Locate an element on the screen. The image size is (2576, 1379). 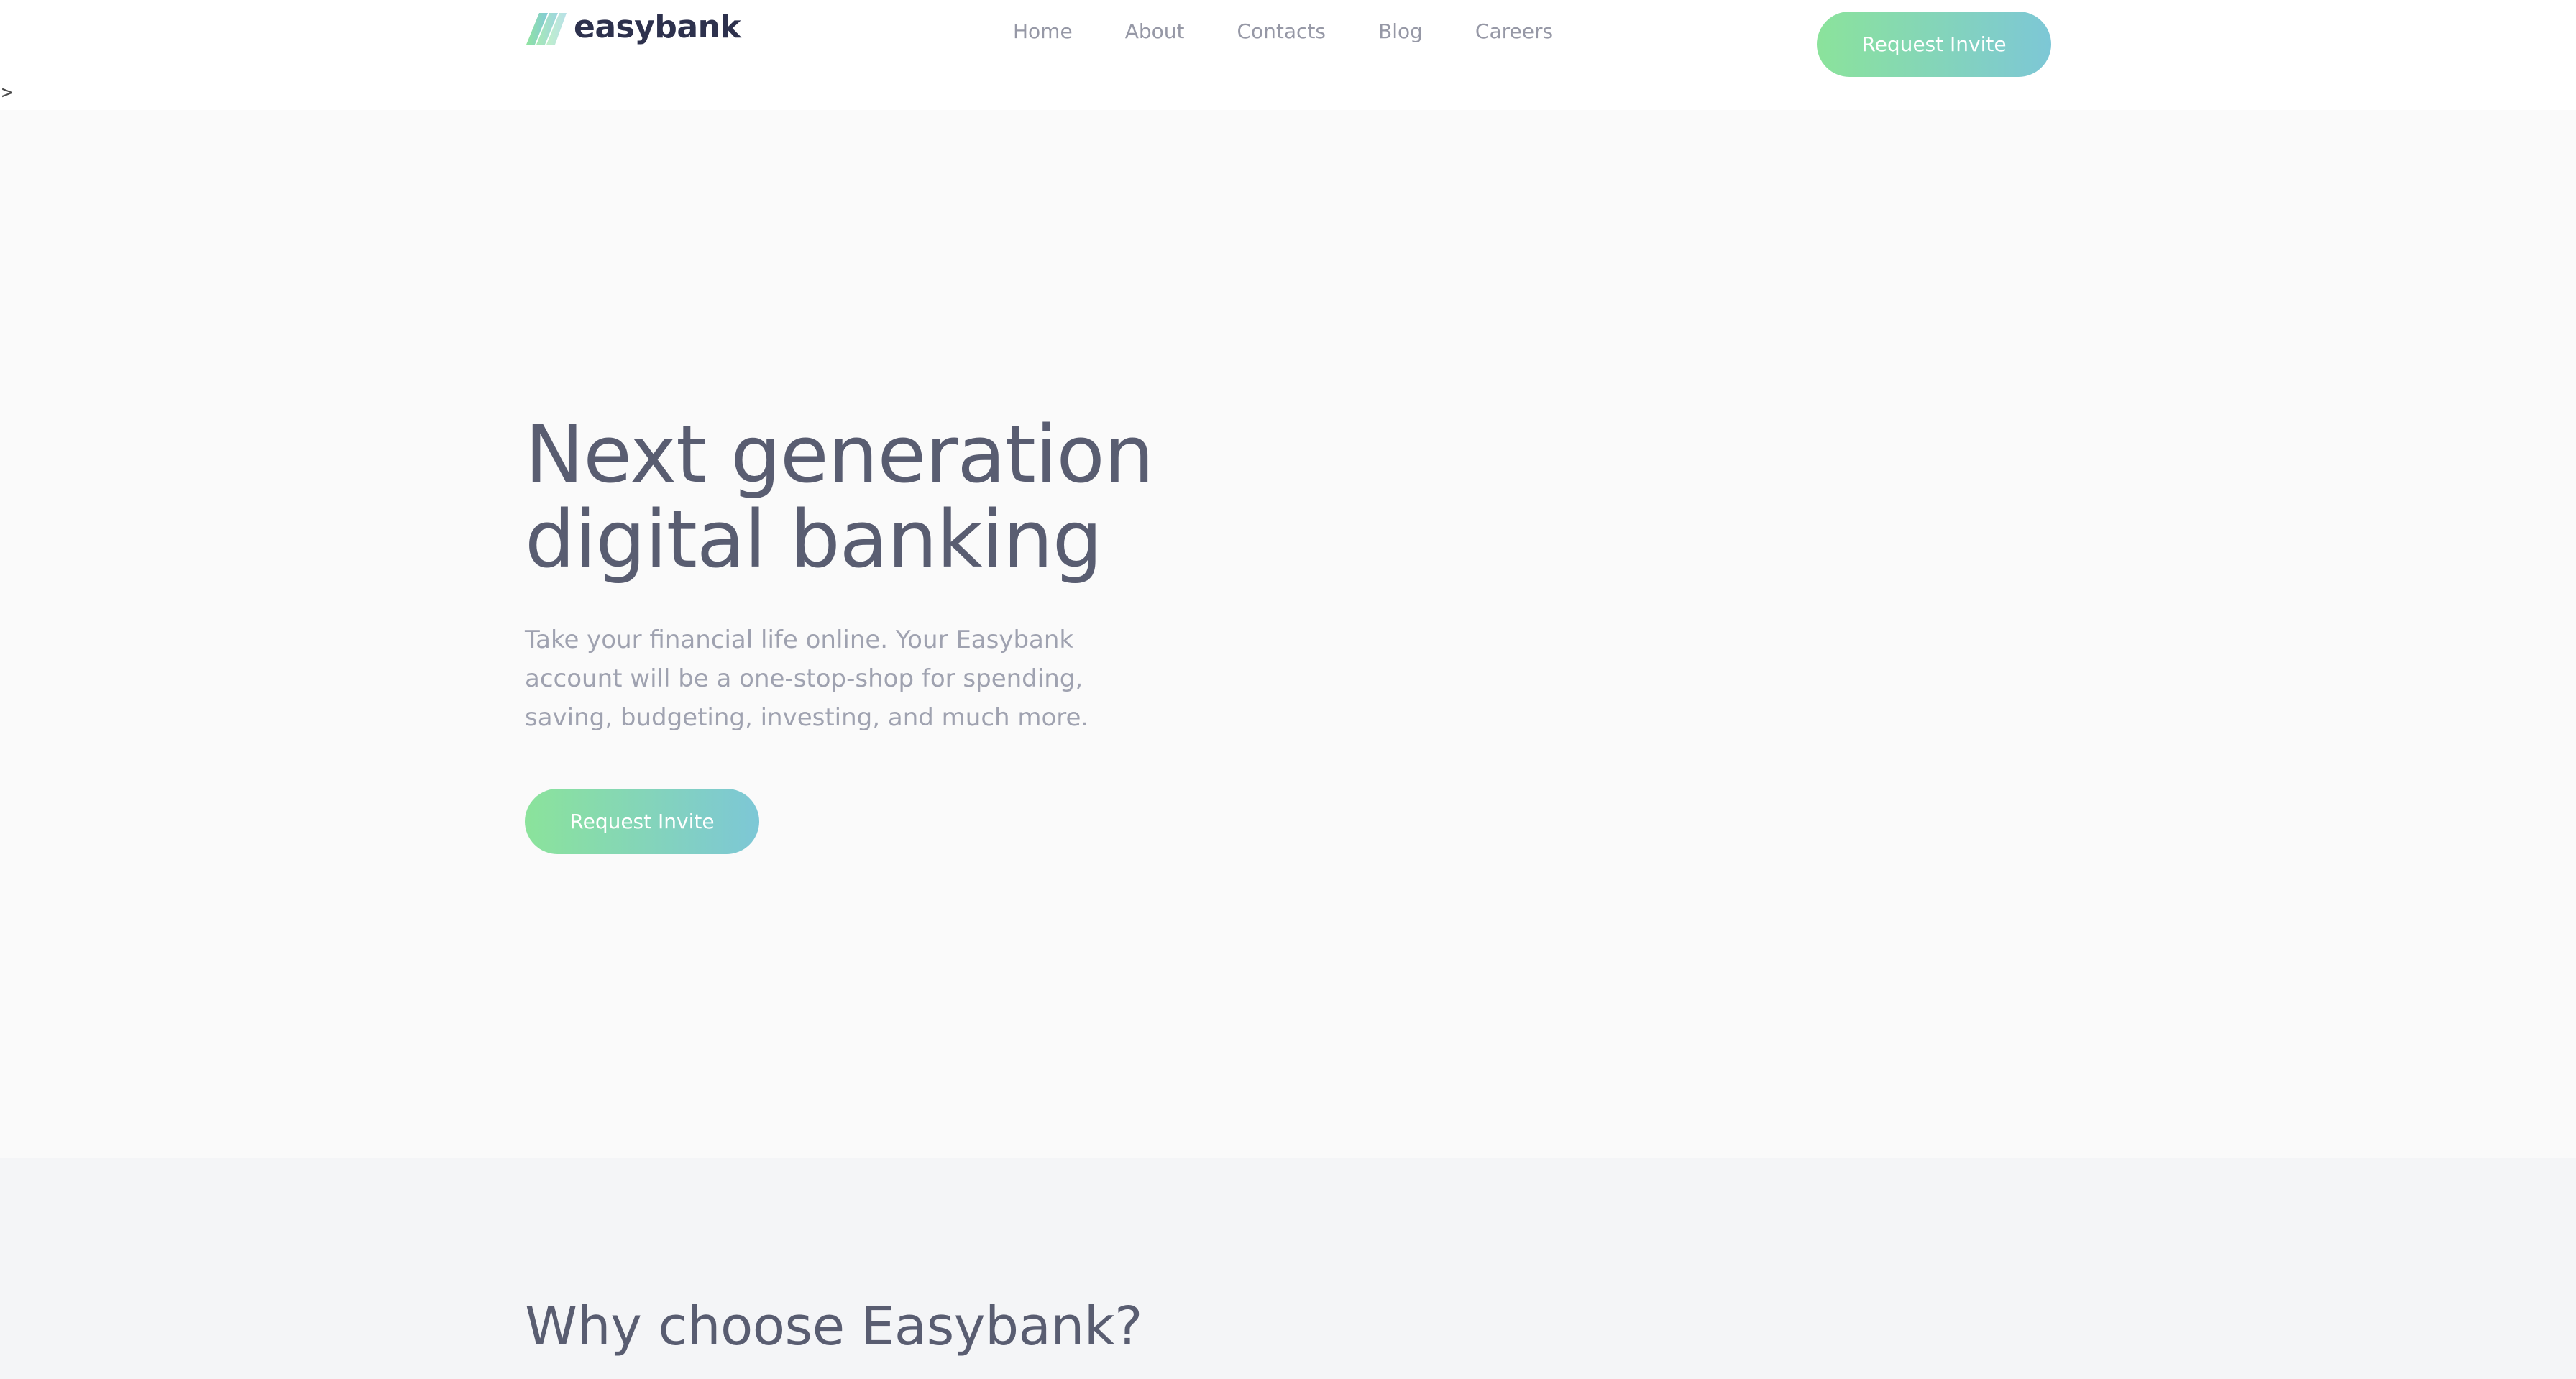
logo: easybank is located at coordinates (633, 28).